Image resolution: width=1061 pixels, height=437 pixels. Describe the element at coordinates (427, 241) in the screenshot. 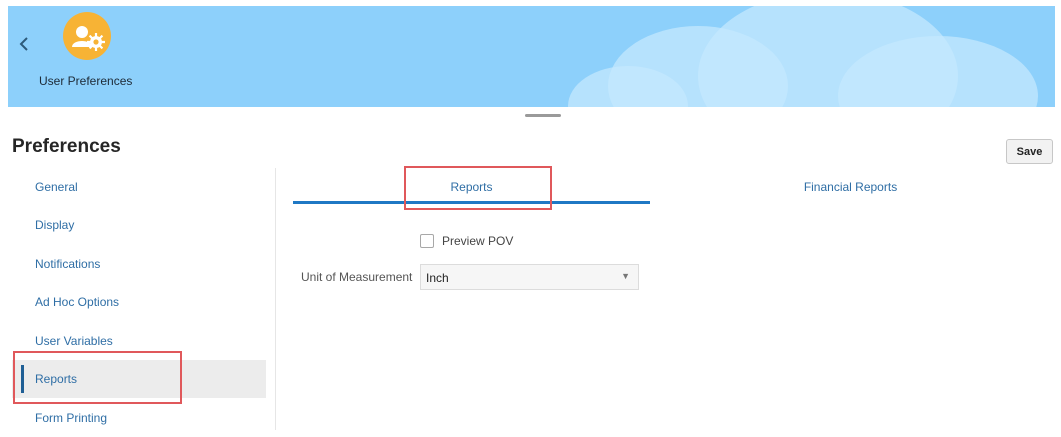

I see `preview-pov-checkbox` at that location.